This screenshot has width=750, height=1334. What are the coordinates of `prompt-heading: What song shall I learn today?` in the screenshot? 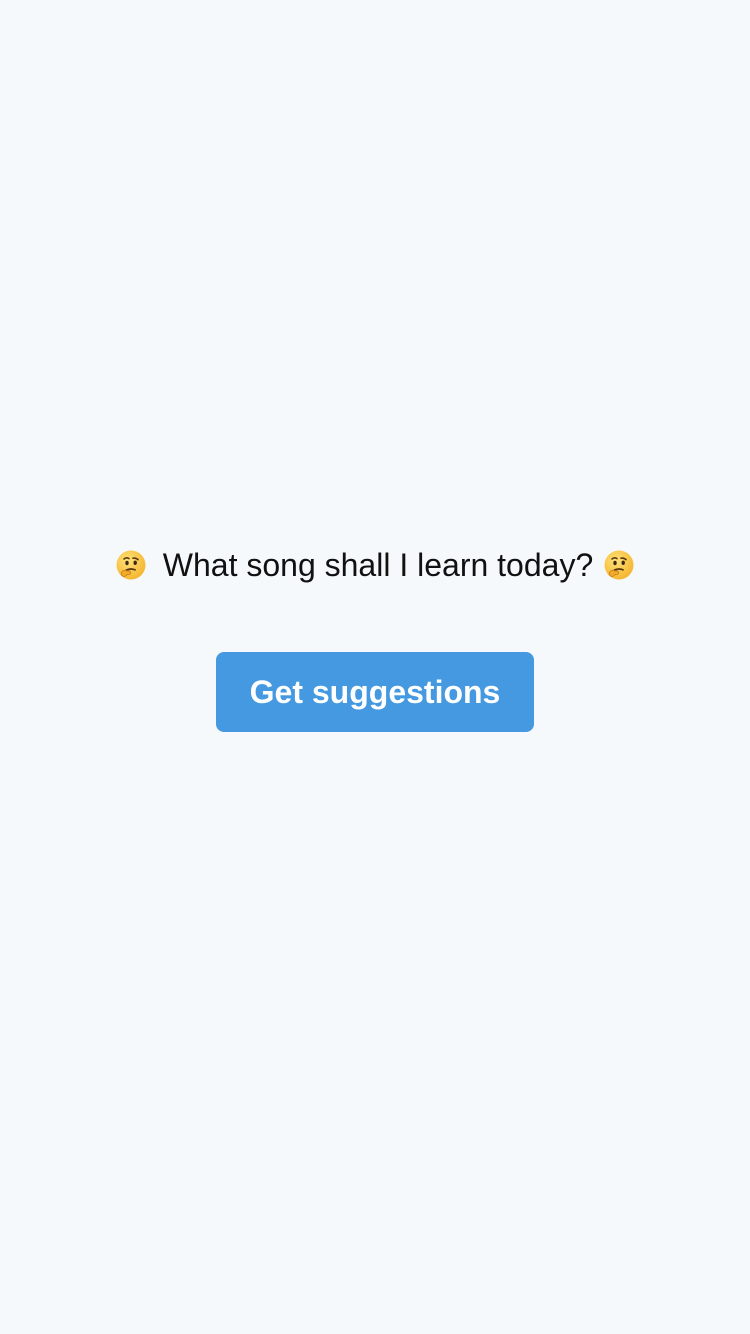 It's located at (375, 565).